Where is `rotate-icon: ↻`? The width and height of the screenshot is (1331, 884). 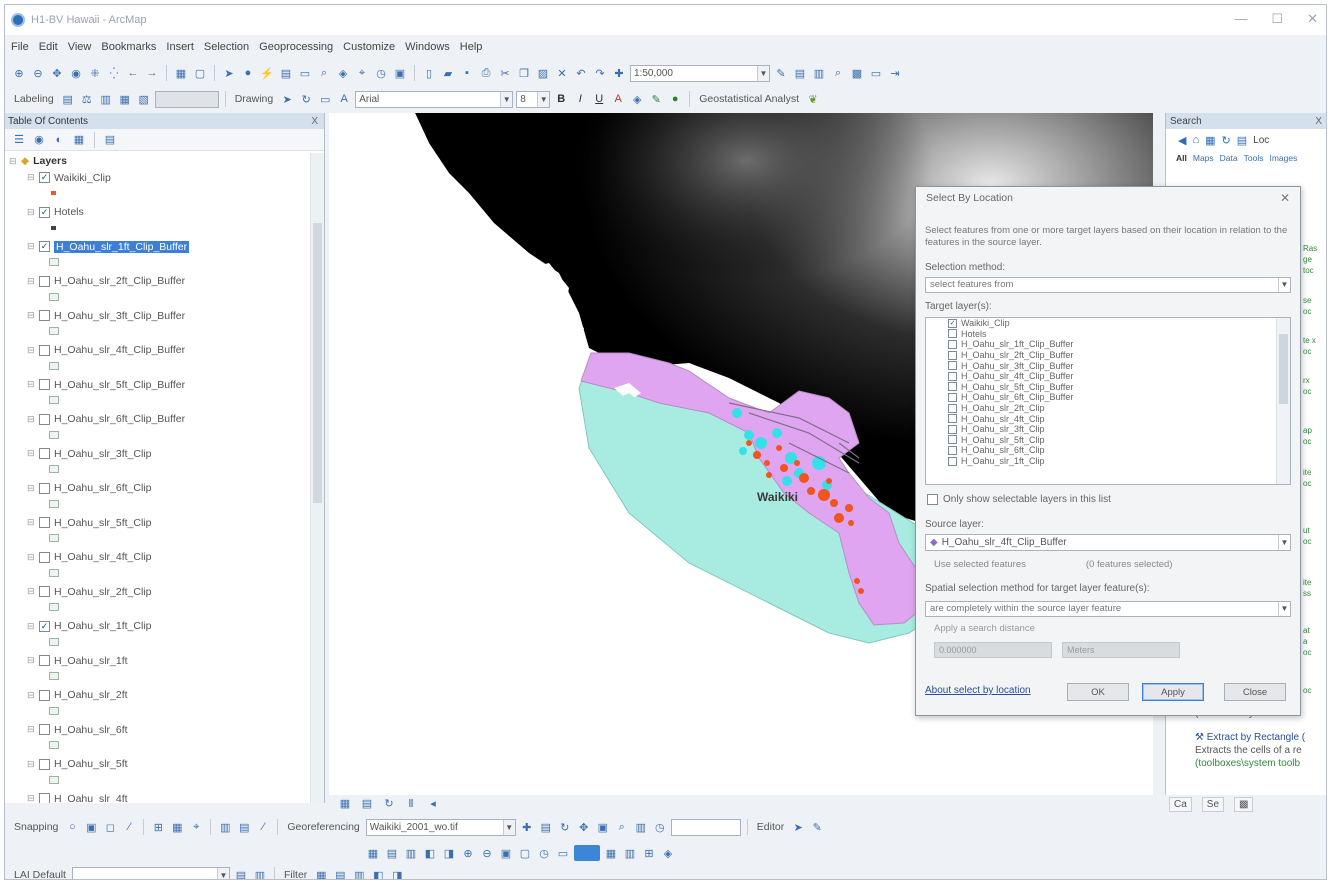 rotate-icon: ↻ is located at coordinates (306, 99).